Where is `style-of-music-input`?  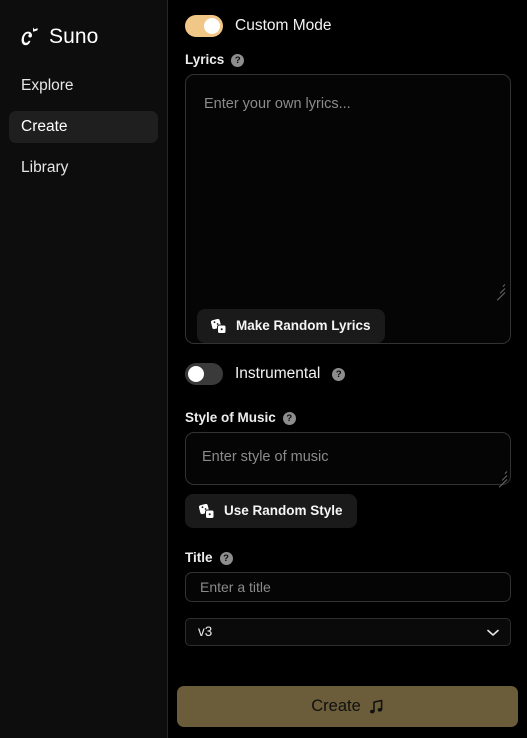 style-of-music-input is located at coordinates (348, 458).